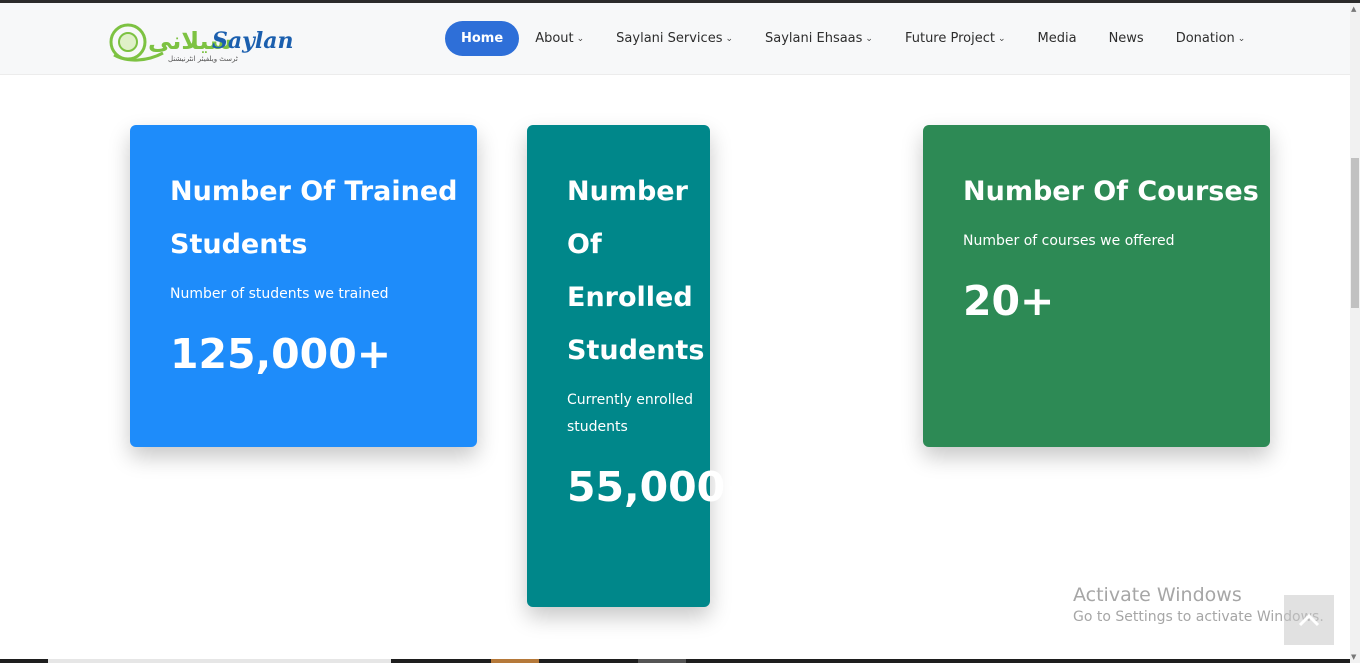 The height and width of the screenshot is (663, 1360). I want to click on stat-card-description: Number of students we trained, so click(279, 294).